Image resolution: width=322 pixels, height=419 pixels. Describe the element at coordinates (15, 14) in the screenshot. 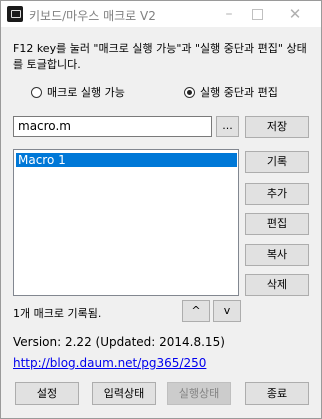

I see `app-icon` at that location.